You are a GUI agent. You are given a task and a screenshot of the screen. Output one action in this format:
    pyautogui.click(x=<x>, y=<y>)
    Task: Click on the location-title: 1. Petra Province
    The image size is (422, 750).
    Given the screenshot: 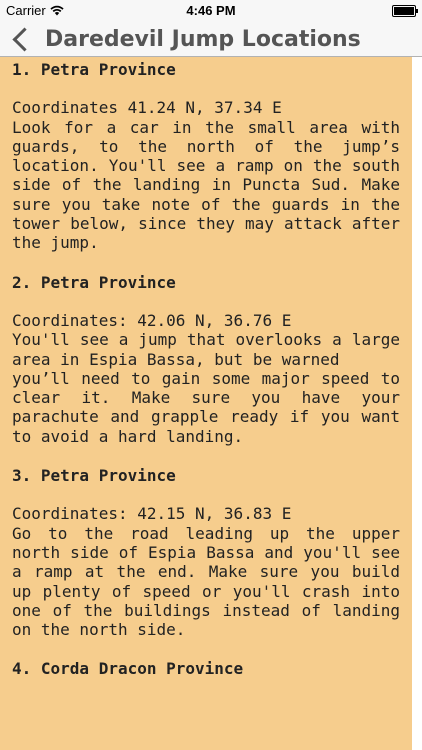 What is the action you would take?
    pyautogui.click(x=94, y=69)
    